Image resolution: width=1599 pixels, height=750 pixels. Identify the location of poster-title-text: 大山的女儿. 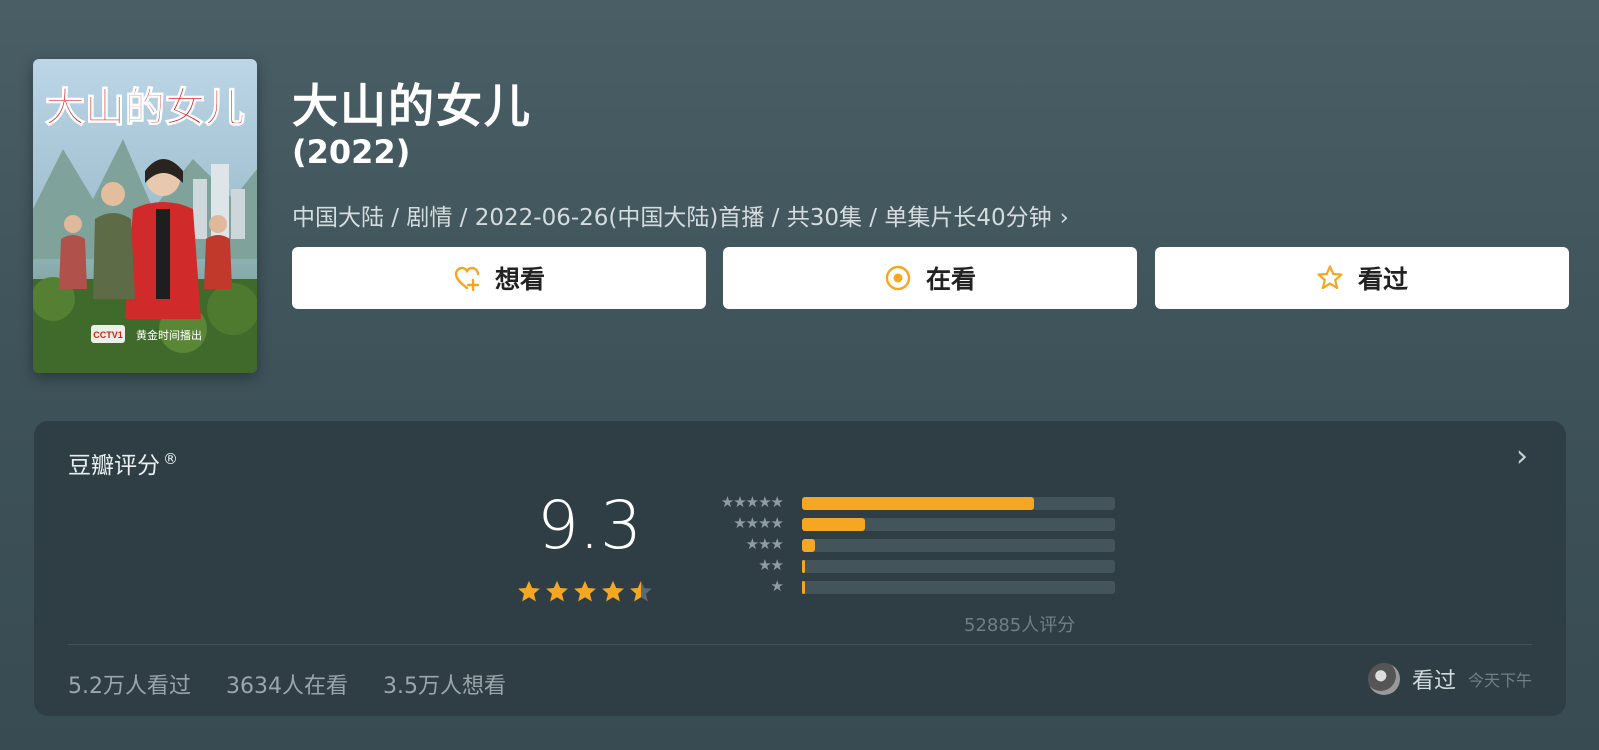
(145, 107).